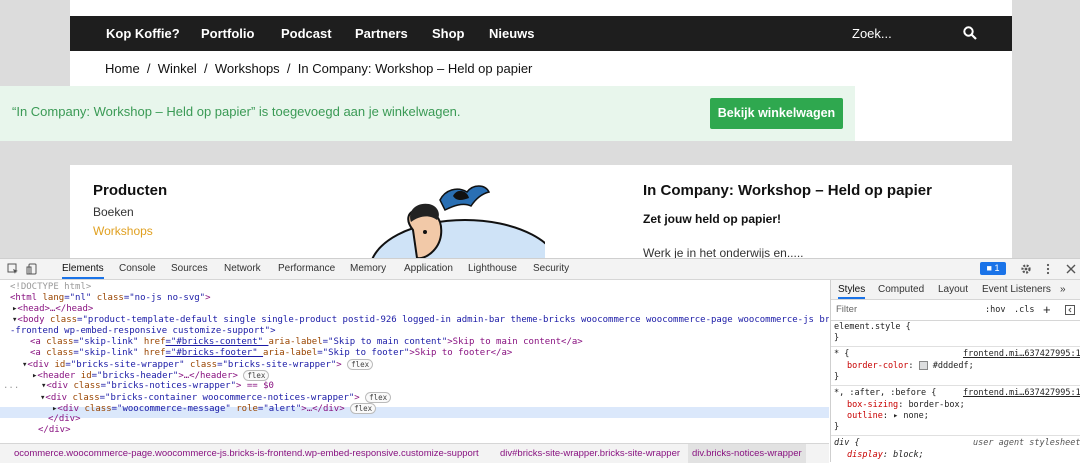 Image resolution: width=1080 pixels, height=463 pixels. What do you see at coordinates (189, 269) in the screenshot?
I see `tab-sources: Sources` at bounding box center [189, 269].